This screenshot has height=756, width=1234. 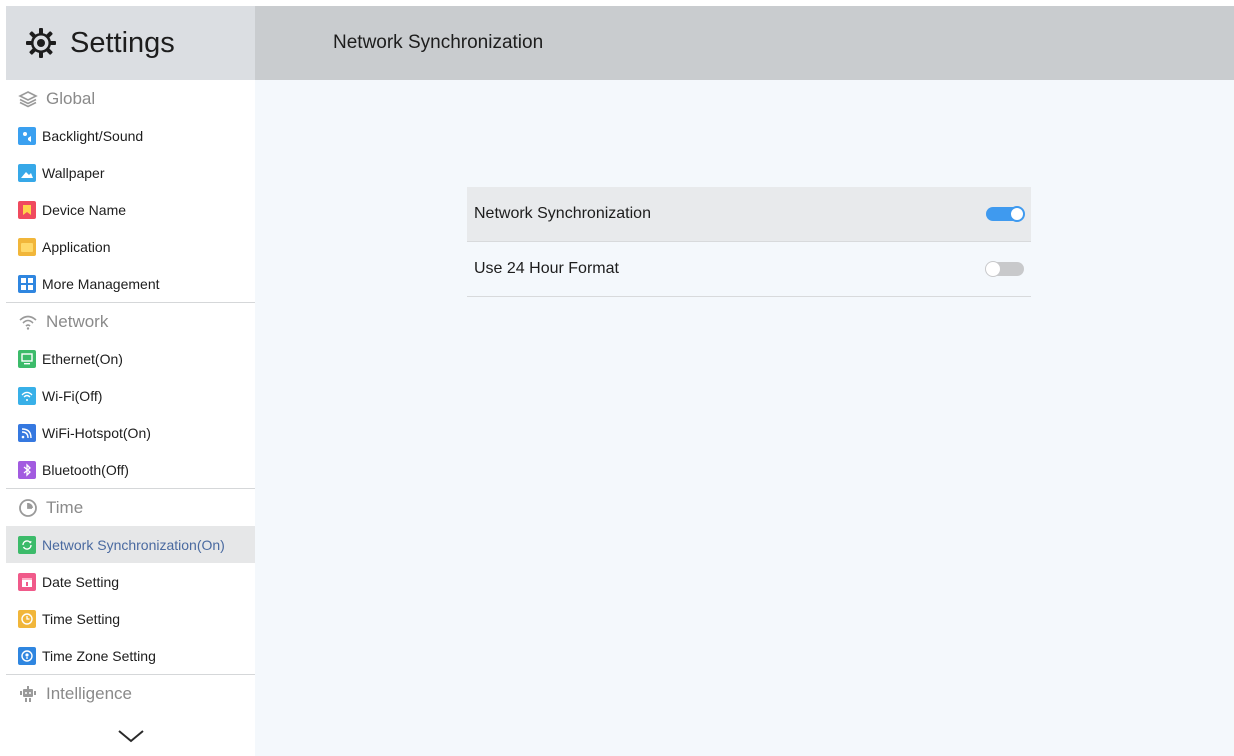 I want to click on sidebar-item-label: Device Name, so click(x=84, y=209).